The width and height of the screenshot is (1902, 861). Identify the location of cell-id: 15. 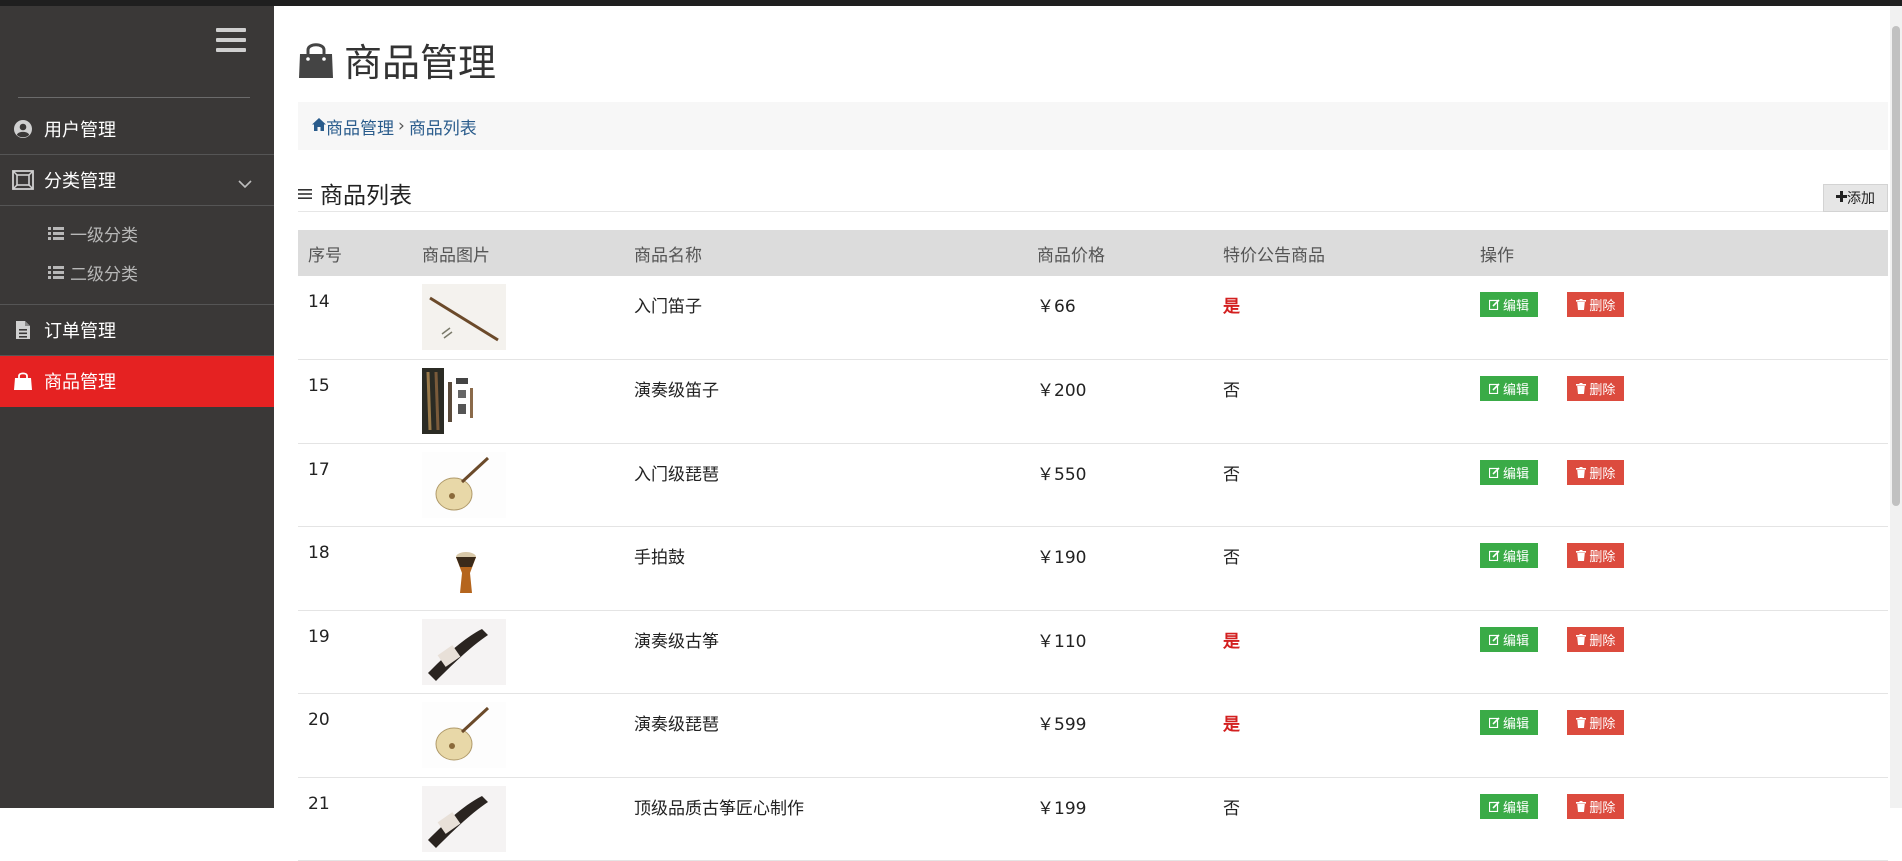
(319, 386).